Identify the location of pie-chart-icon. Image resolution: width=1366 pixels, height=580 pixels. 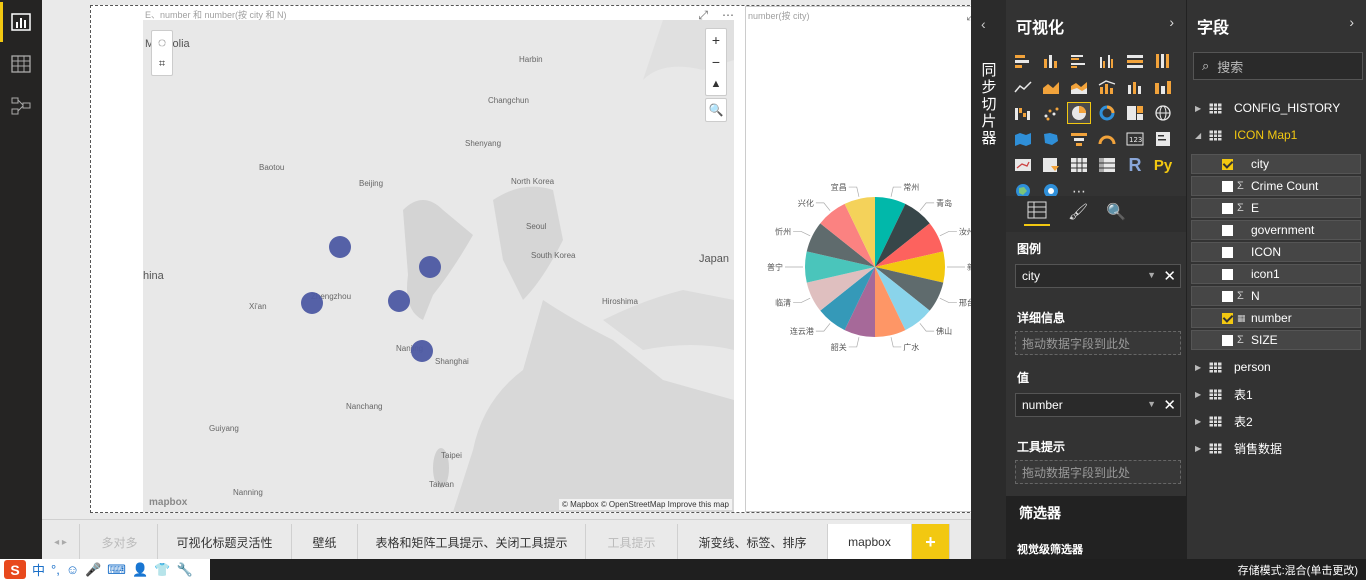
(1079, 113).